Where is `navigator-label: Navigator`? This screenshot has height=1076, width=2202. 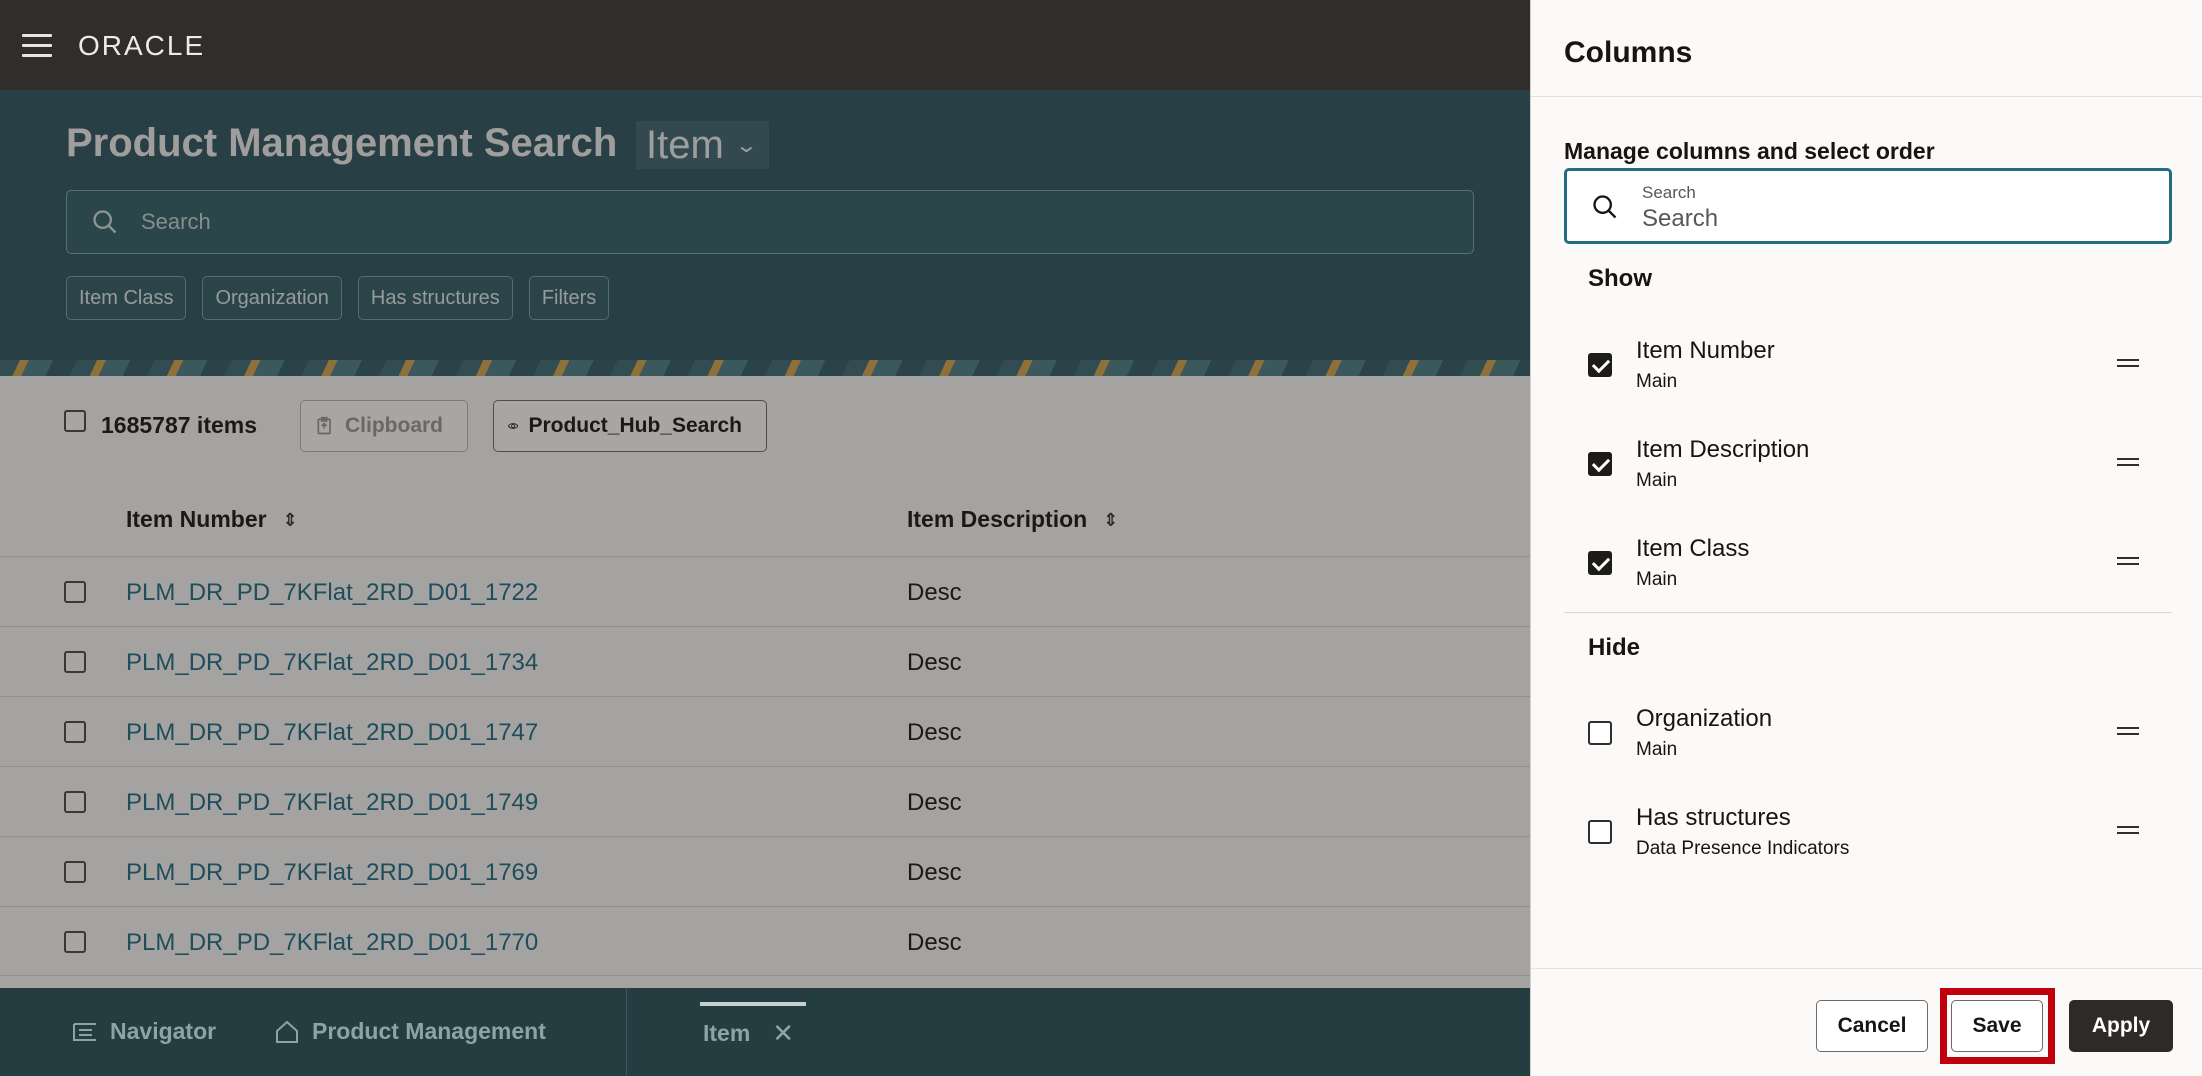 navigator-label: Navigator is located at coordinates (163, 1031).